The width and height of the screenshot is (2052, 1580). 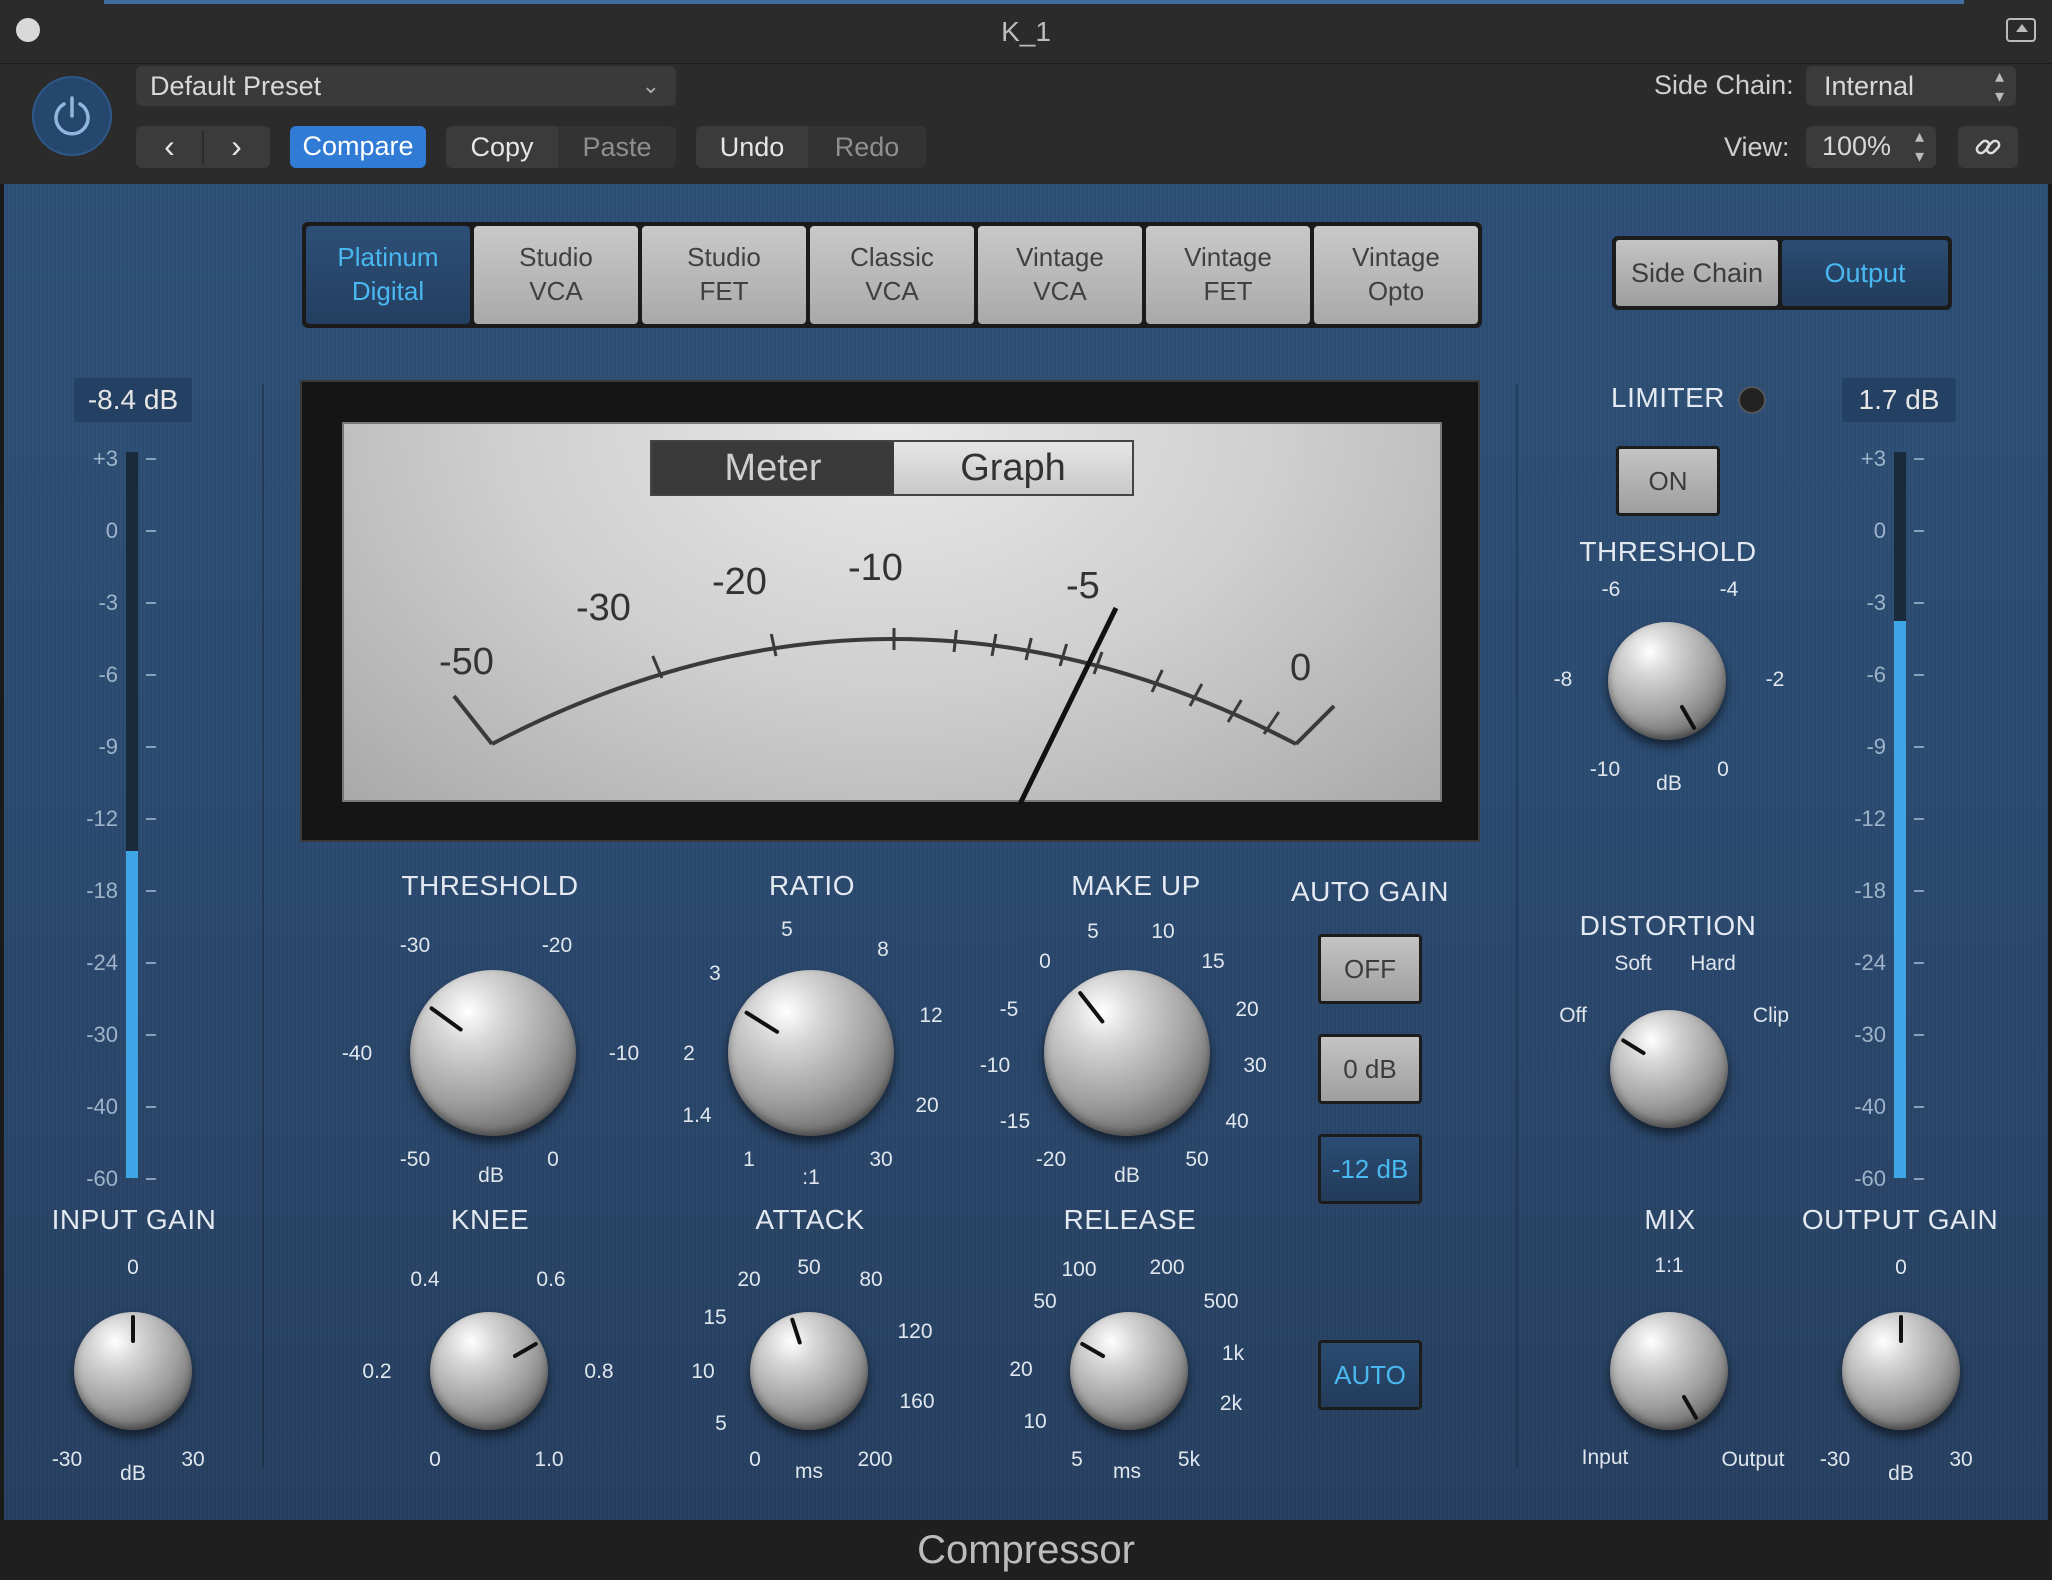 I want to click on view-label: View:, so click(x=1757, y=147).